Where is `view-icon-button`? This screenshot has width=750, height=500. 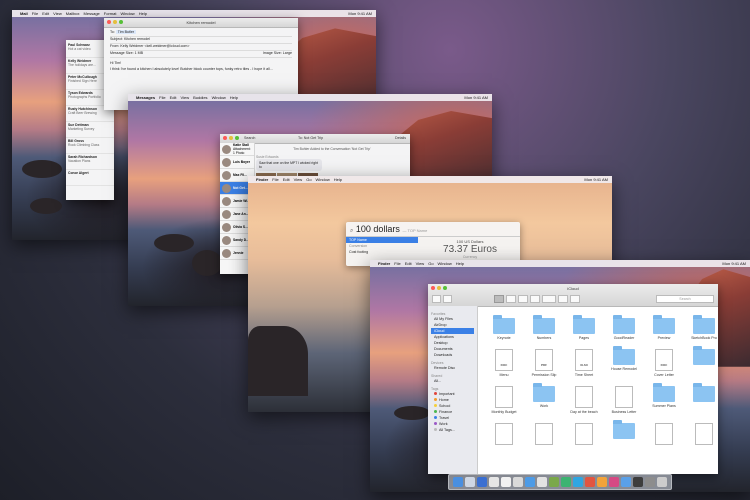 view-icon-button is located at coordinates (499, 298).